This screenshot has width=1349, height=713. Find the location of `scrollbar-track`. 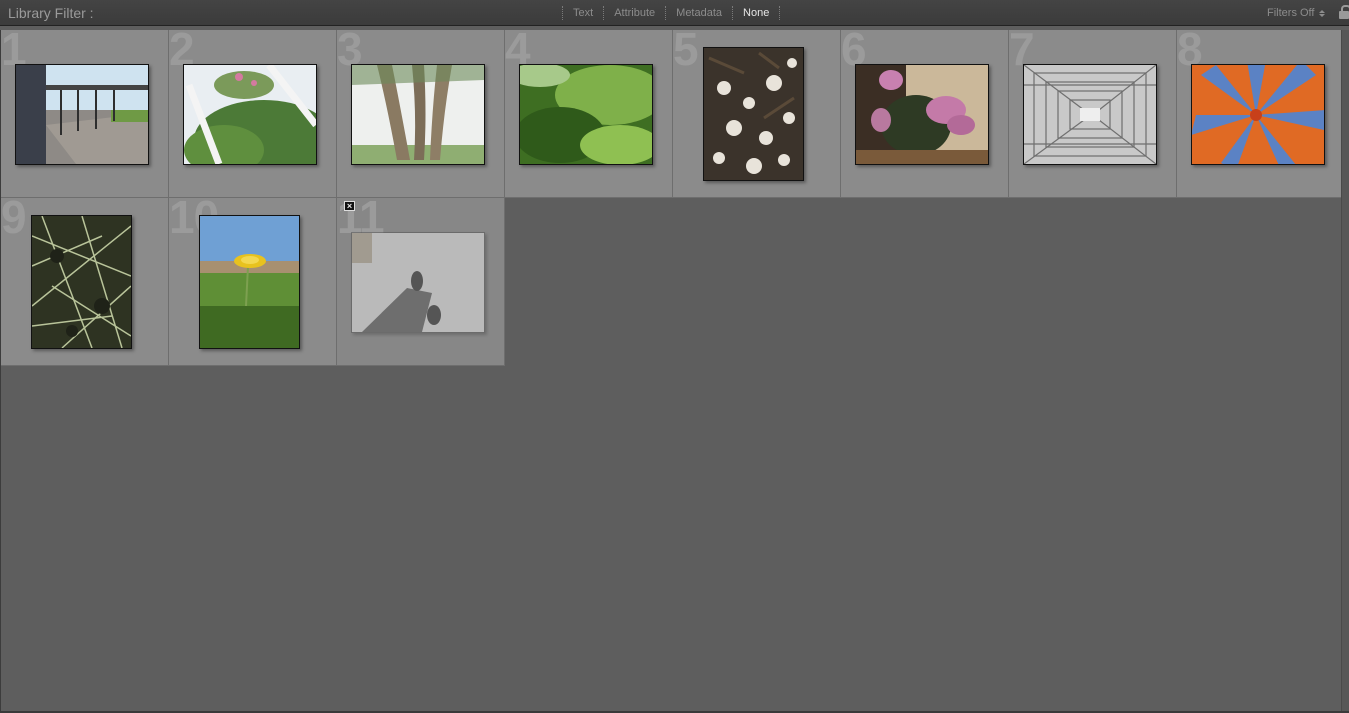

scrollbar-track is located at coordinates (1345, 371).